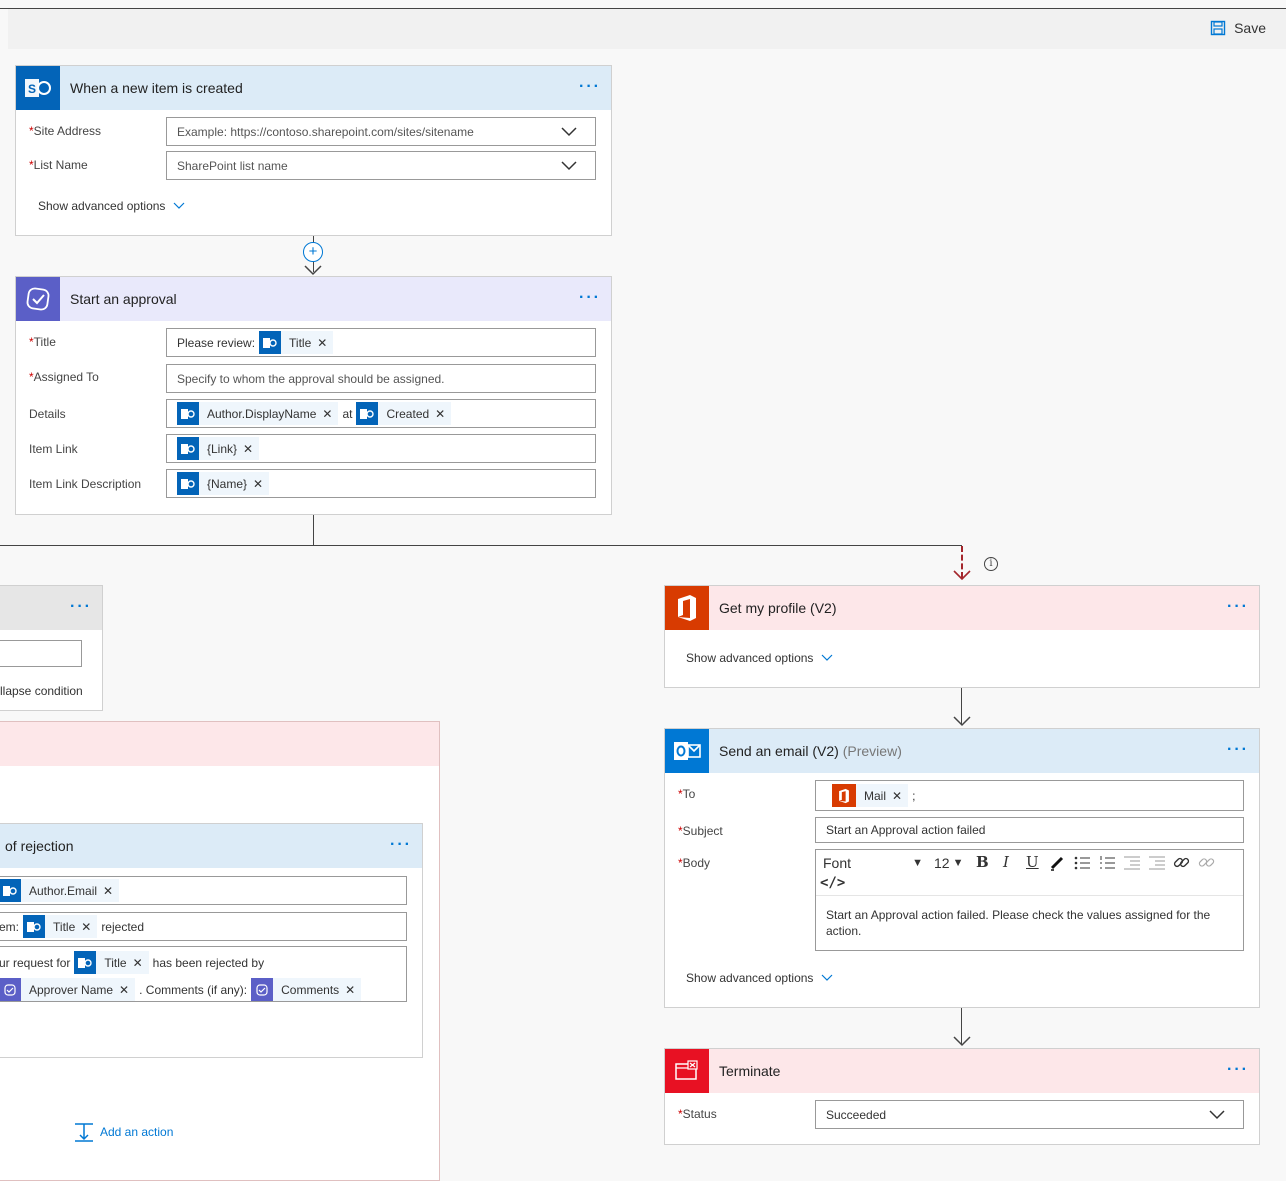  What do you see at coordinates (1107, 863) in the screenshot?
I see `numbered-list-icon` at bounding box center [1107, 863].